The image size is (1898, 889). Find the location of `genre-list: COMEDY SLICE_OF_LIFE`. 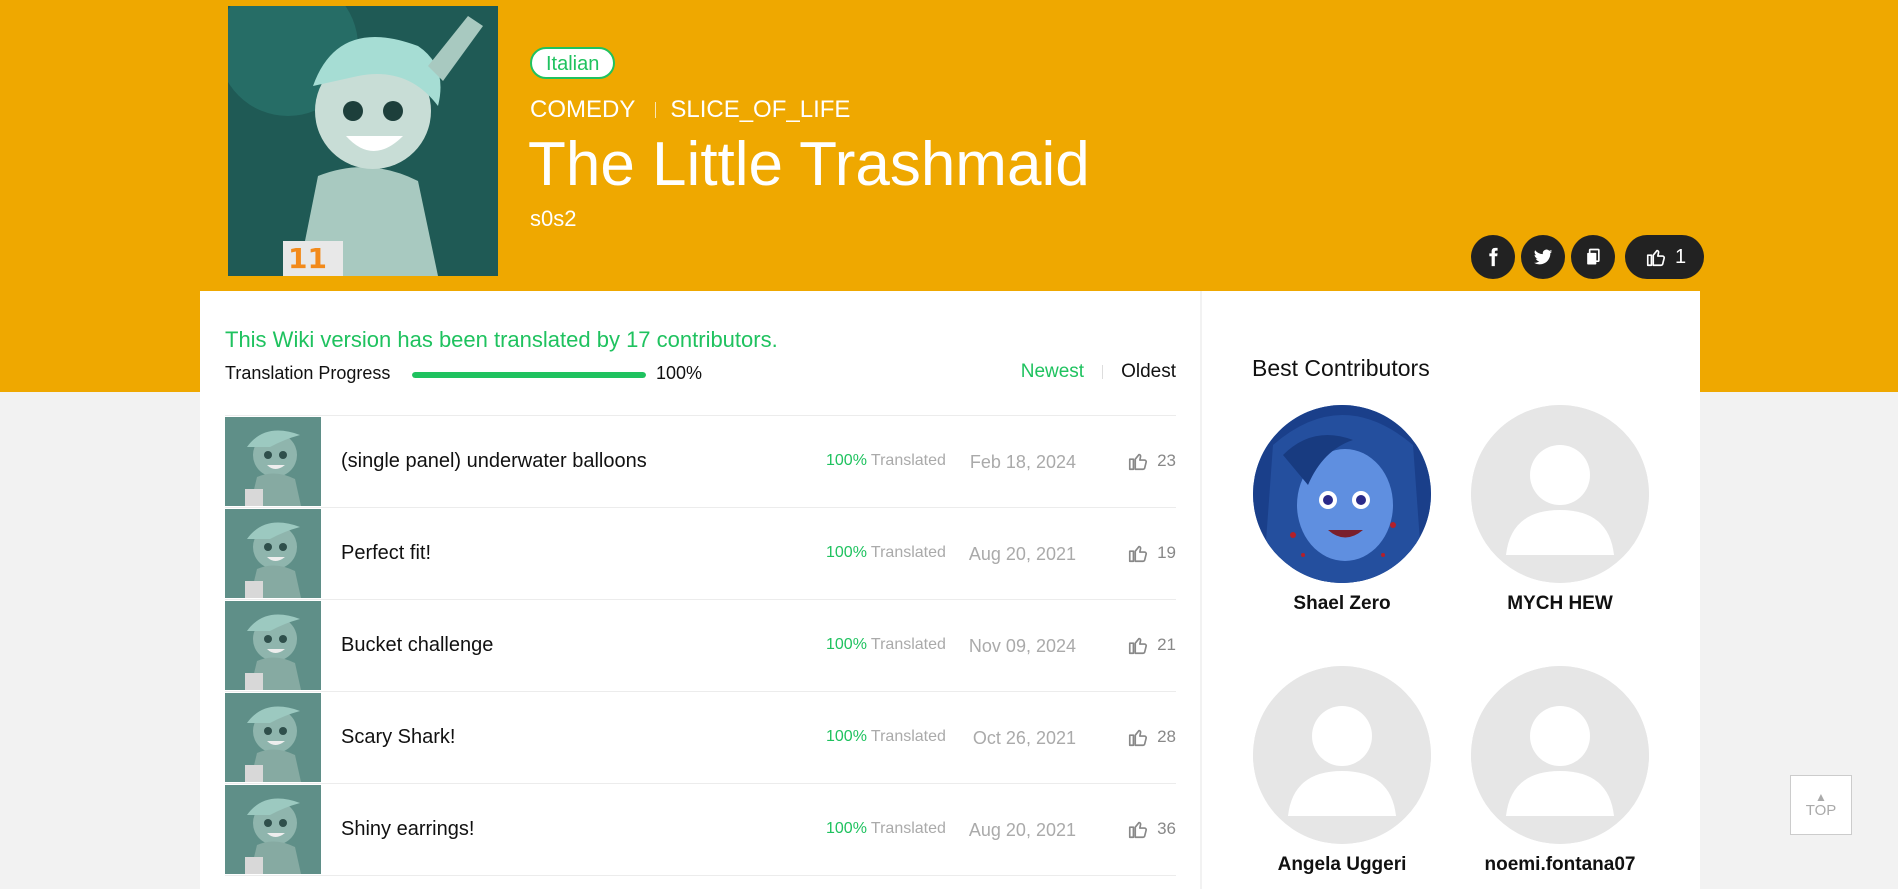

genre-list: COMEDY SLICE_OF_LIFE is located at coordinates (690, 110).